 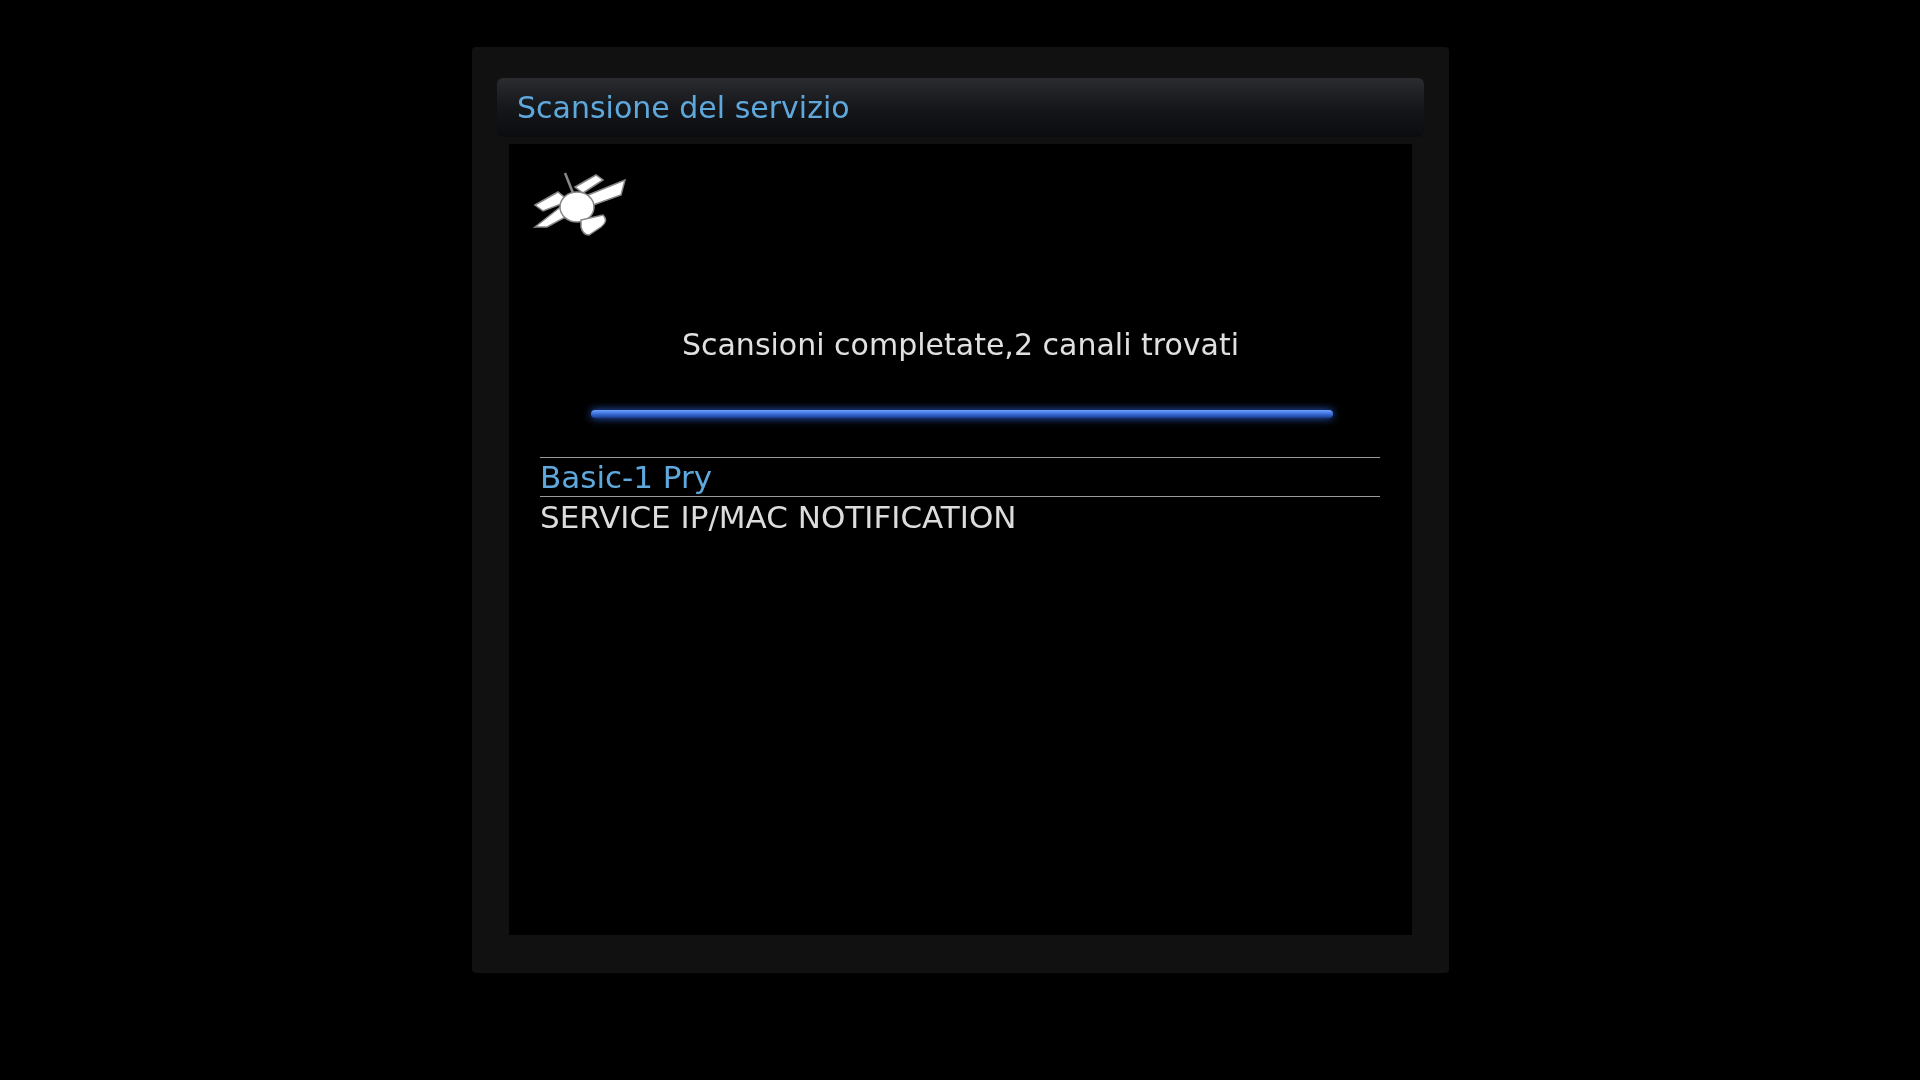 What do you see at coordinates (960, 477) in the screenshot?
I see `channel-item: Basic-1 Pry` at bounding box center [960, 477].